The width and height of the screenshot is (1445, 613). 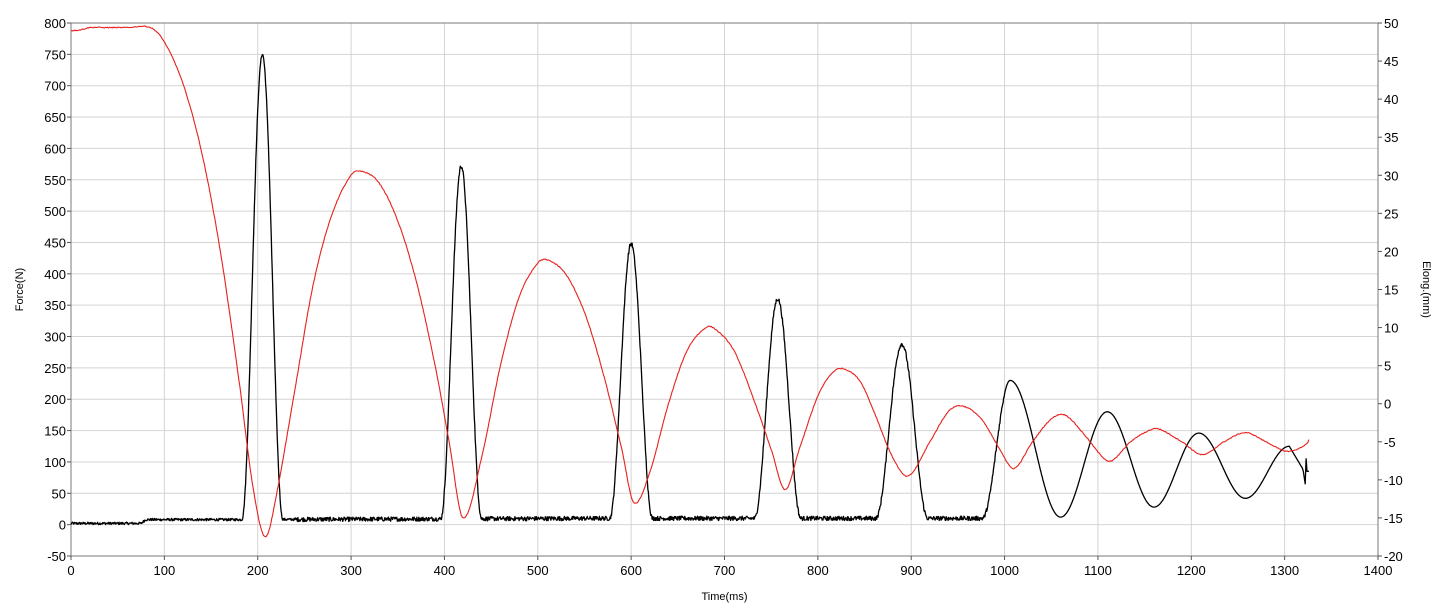 I want to click on y-left-tick-label: 500, so click(x=55, y=211).